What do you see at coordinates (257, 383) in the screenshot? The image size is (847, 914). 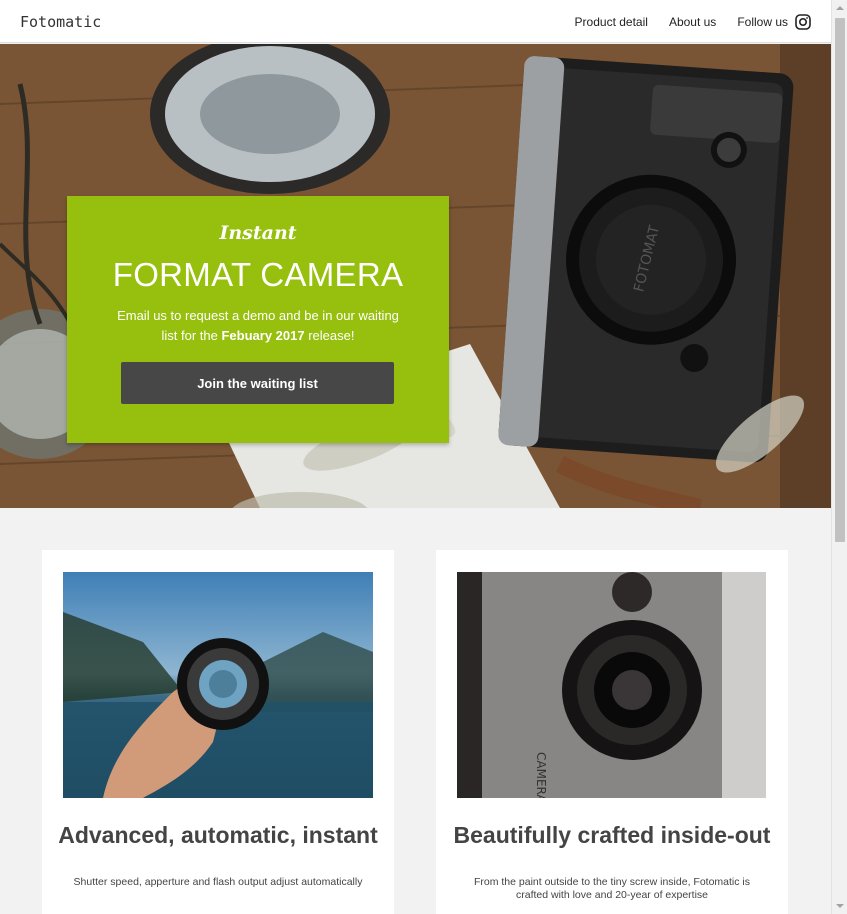 I see `join-waiting-list-button: Join the waiting list` at bounding box center [257, 383].